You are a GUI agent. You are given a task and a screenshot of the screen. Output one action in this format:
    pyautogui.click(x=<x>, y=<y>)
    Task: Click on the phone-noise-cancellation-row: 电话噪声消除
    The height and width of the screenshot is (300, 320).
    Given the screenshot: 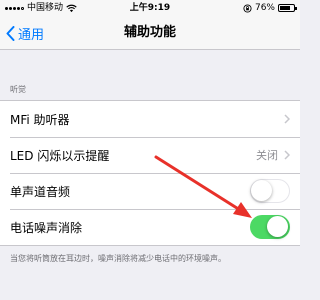 What is the action you would take?
    pyautogui.click(x=150, y=227)
    